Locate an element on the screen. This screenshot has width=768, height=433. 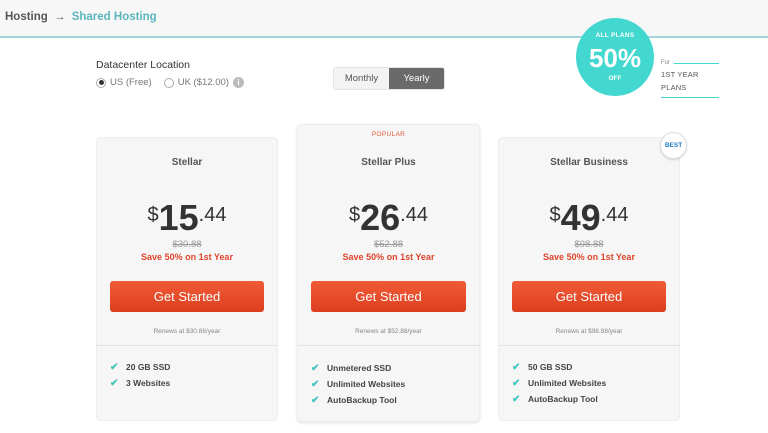
plan-name: Stellar Business is located at coordinates (589, 162).